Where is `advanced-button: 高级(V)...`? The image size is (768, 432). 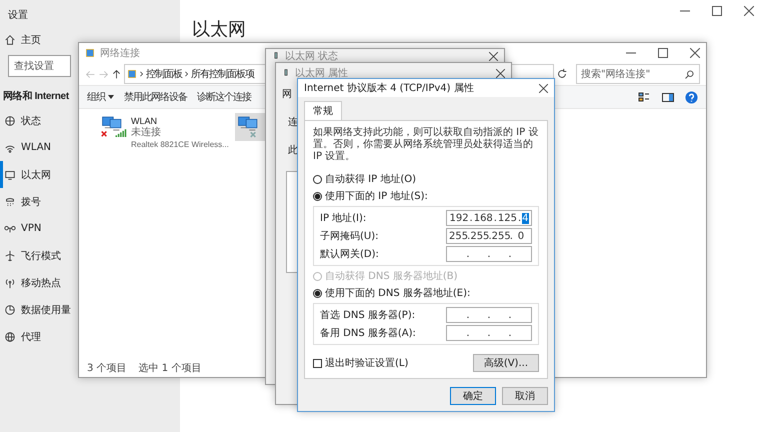 advanced-button: 高级(V)... is located at coordinates (505, 363).